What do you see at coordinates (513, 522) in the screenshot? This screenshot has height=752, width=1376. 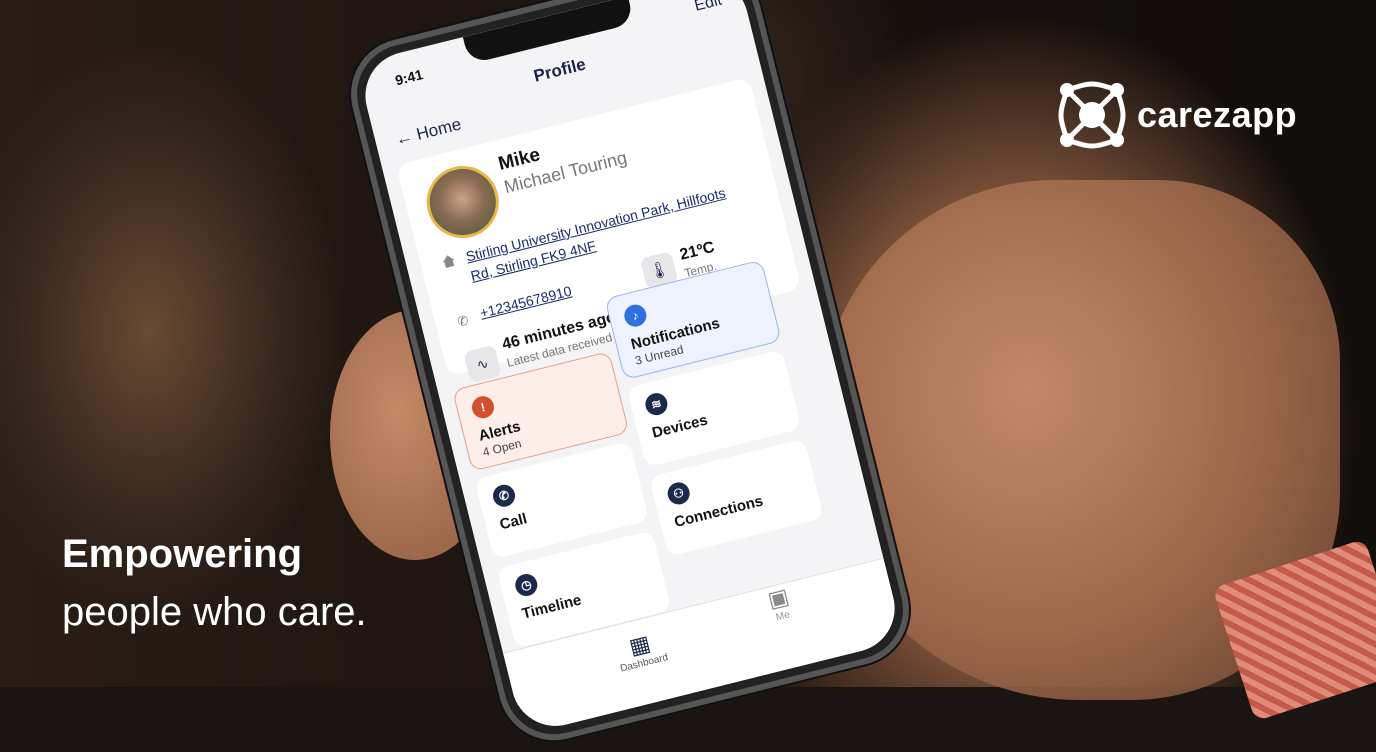 I see `call-title: Call` at bounding box center [513, 522].